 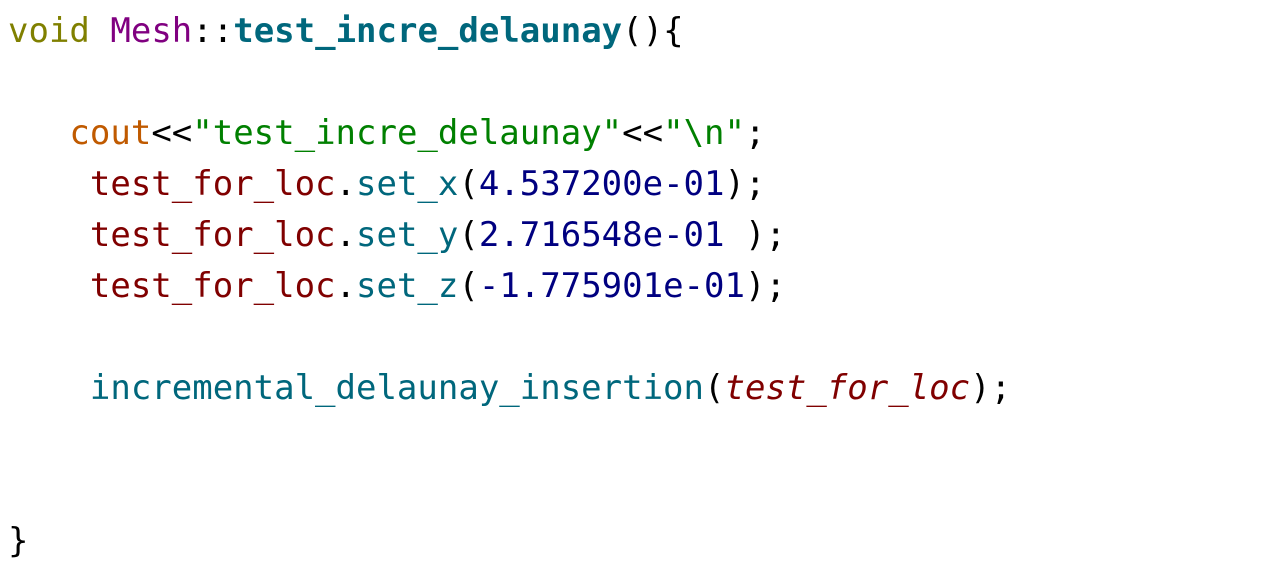 What do you see at coordinates (407, 286) in the screenshot?
I see `method-name: set_z` at bounding box center [407, 286].